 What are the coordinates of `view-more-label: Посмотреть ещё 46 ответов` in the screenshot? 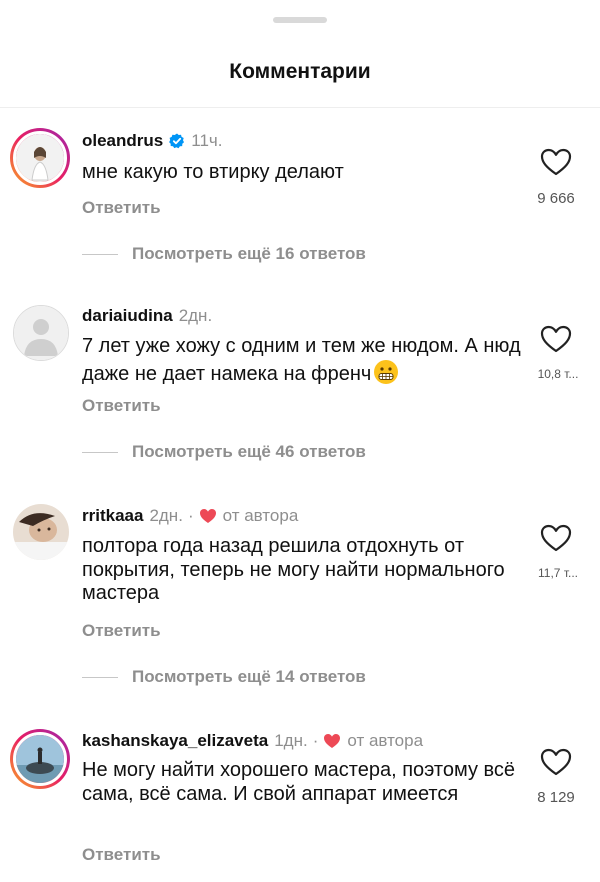 It's located at (249, 451).